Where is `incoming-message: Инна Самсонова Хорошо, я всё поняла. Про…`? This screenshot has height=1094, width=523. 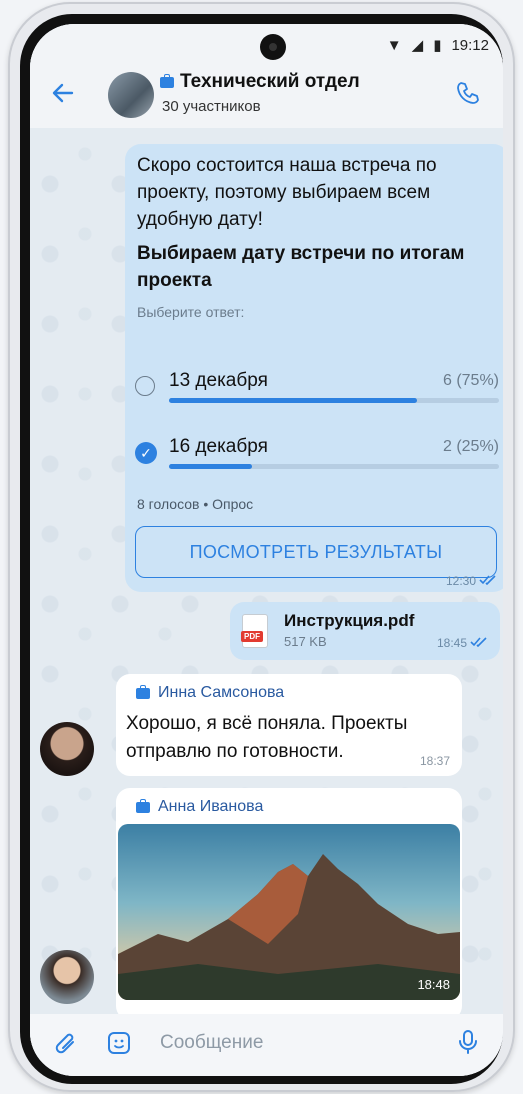
incoming-message: Инна Самсонова Хорошо, я всё поняла. Про… is located at coordinates (289, 725).